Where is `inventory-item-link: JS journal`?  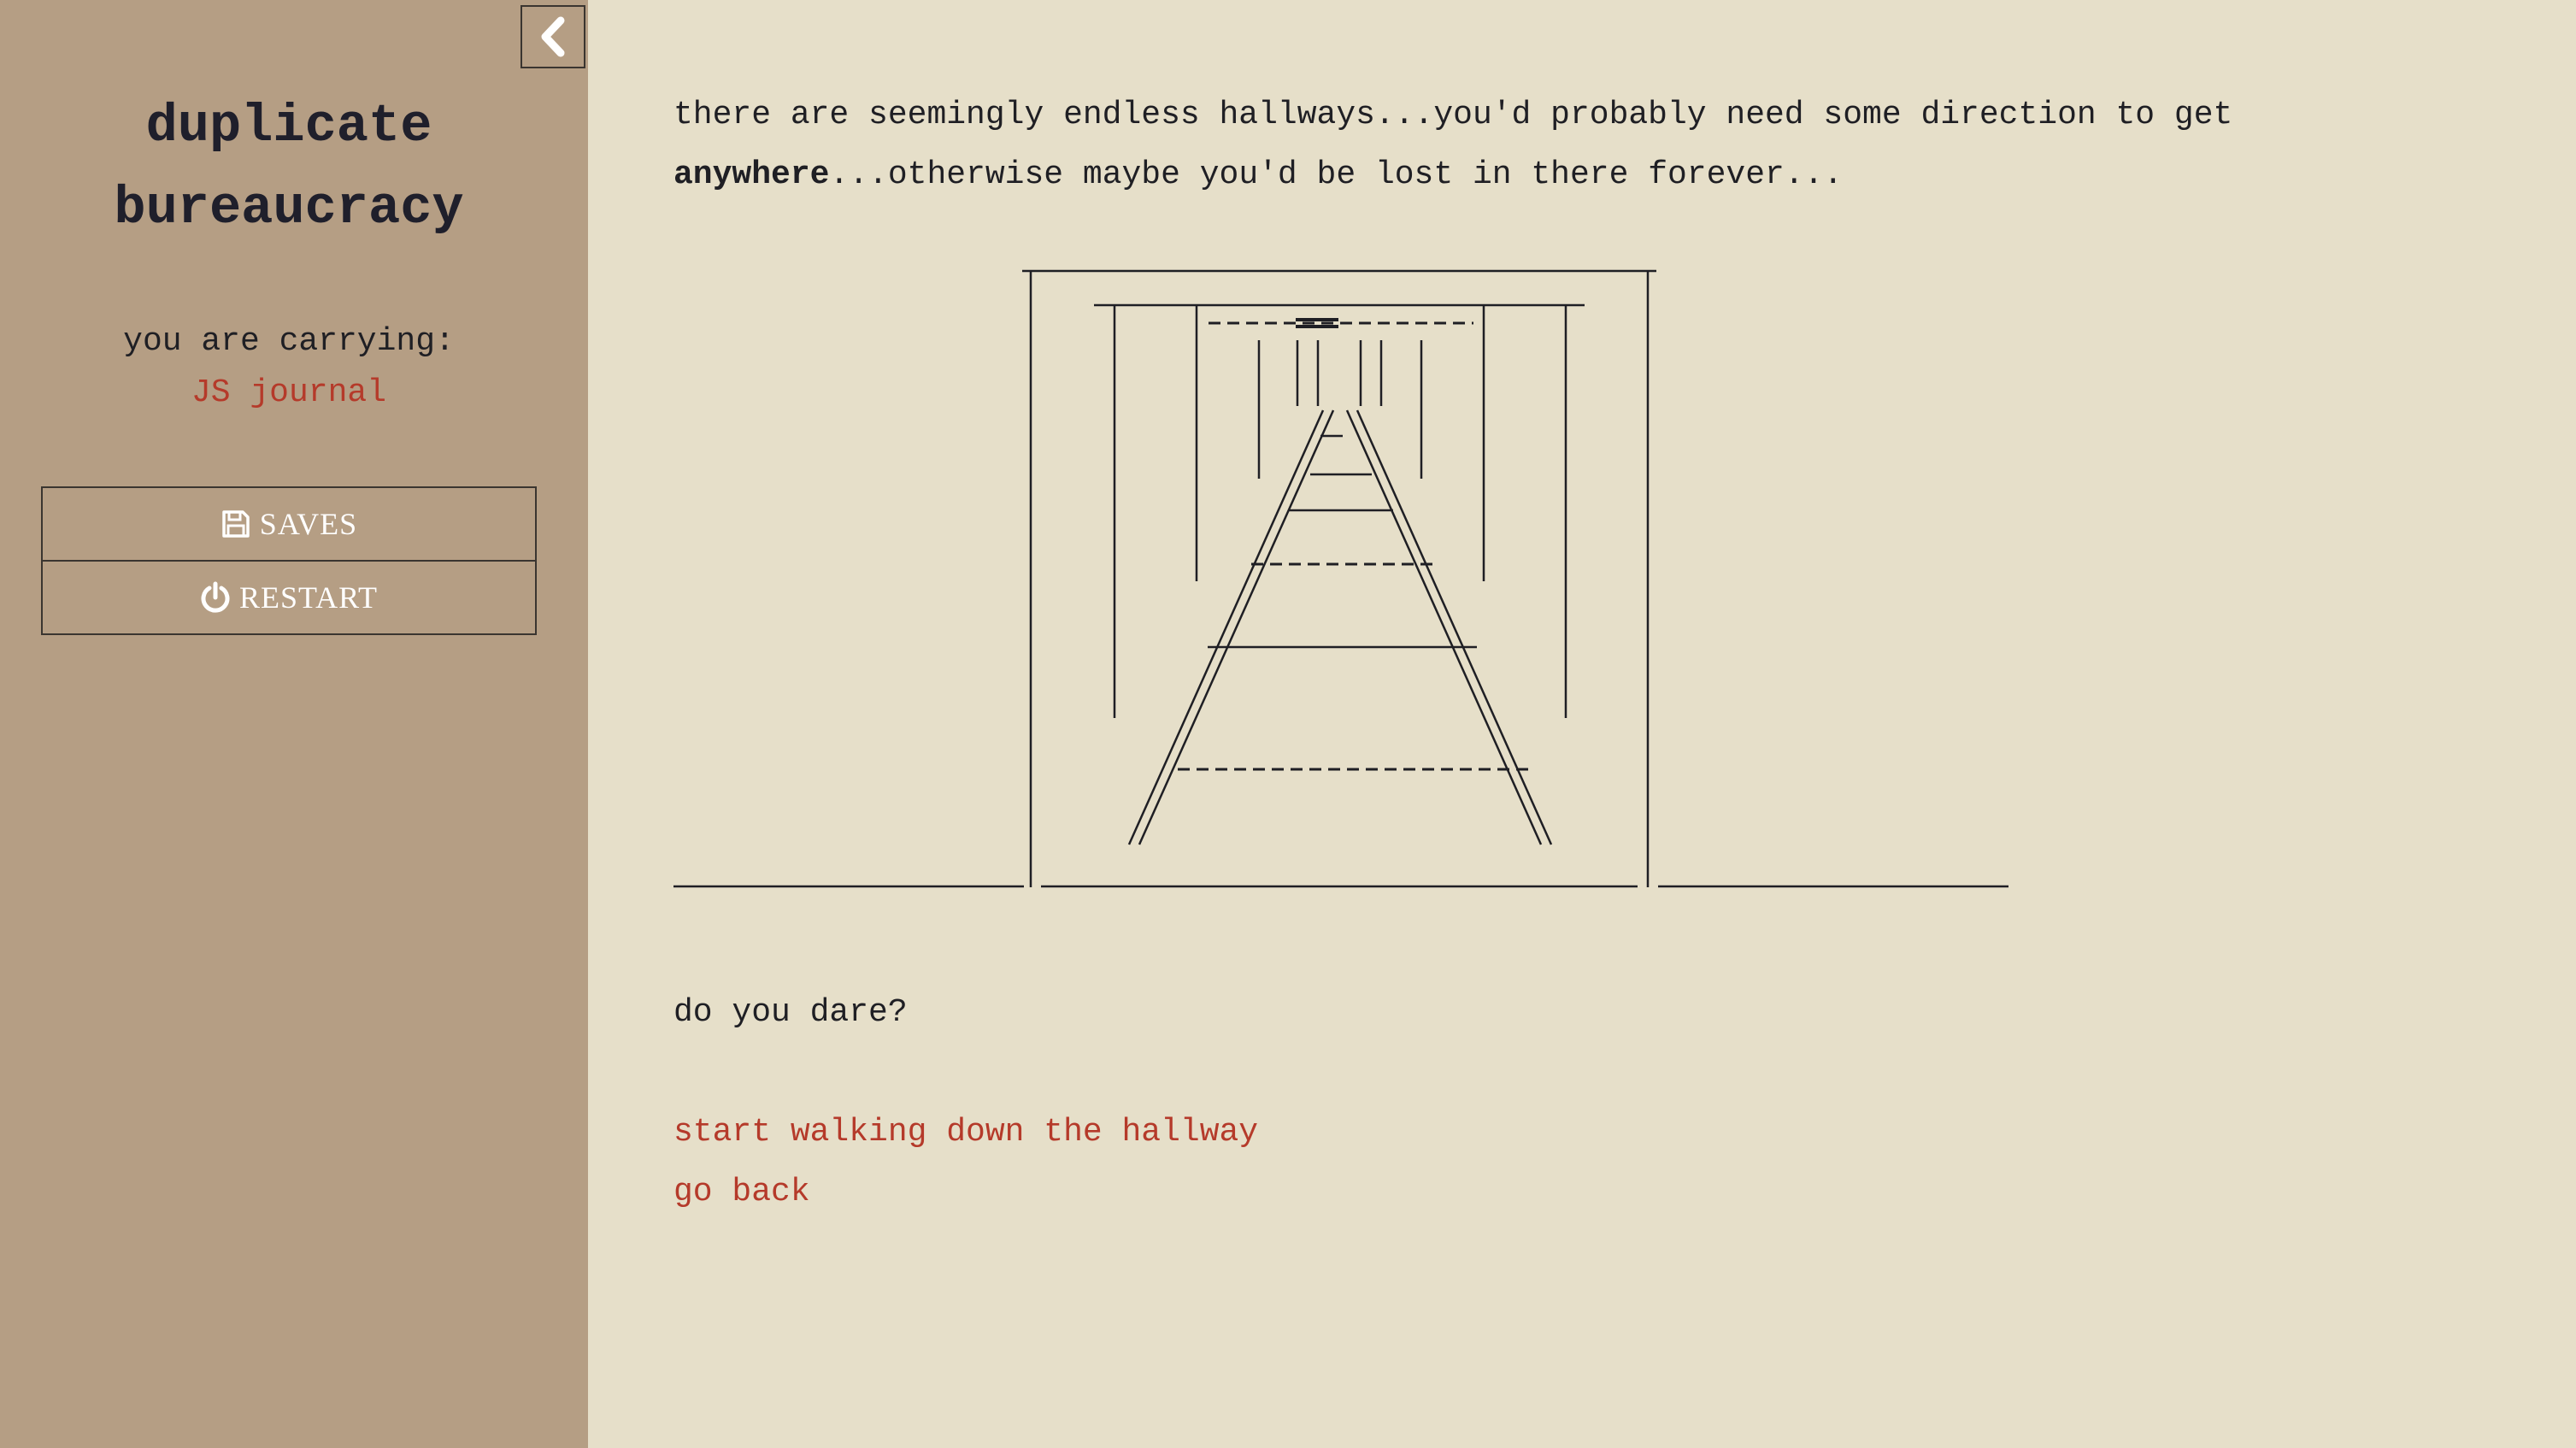 inventory-item-link: JS journal is located at coordinates (289, 393).